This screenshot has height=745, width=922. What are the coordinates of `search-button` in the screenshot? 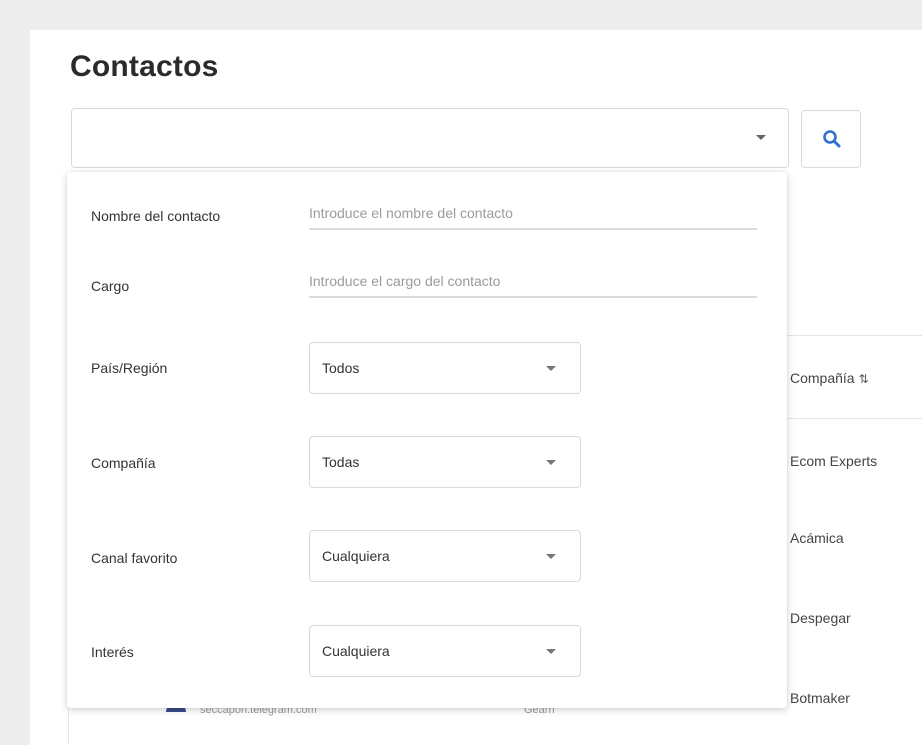 It's located at (831, 139).